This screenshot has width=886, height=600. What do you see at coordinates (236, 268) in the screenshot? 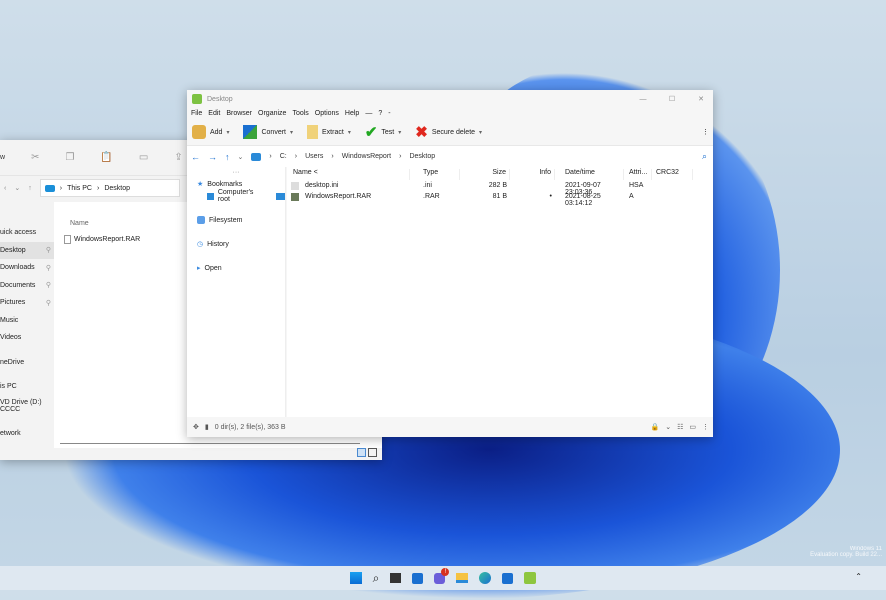
I see `sidebar-open: ▸ Open` at bounding box center [236, 268].